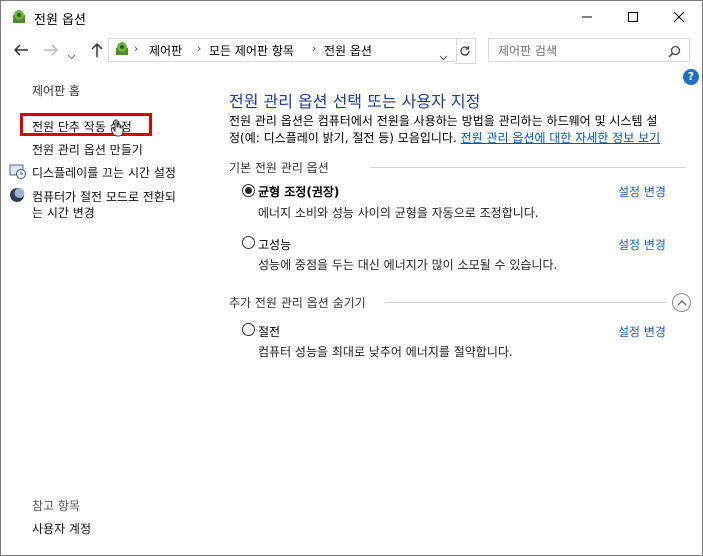  I want to click on search-icon, so click(674, 52).